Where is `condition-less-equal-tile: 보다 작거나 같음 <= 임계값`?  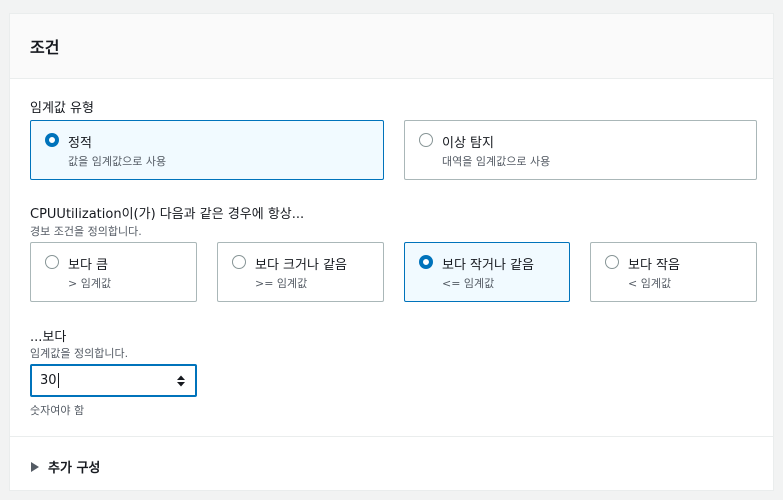
condition-less-equal-tile: 보다 작거나 같음 <= 임계값 is located at coordinates (487, 272).